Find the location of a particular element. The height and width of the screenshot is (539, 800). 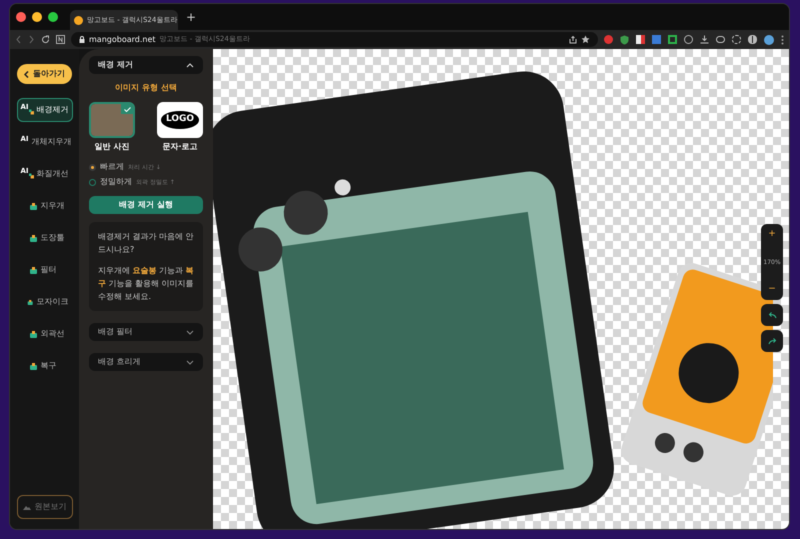

profile-avatar is located at coordinates (769, 39).